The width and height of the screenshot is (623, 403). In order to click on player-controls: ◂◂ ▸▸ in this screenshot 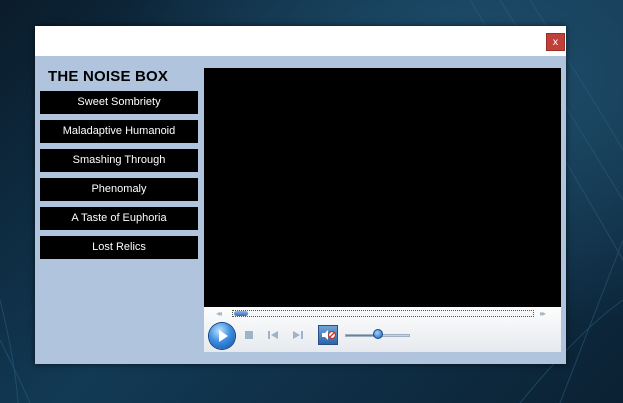, I will do `click(382, 329)`.